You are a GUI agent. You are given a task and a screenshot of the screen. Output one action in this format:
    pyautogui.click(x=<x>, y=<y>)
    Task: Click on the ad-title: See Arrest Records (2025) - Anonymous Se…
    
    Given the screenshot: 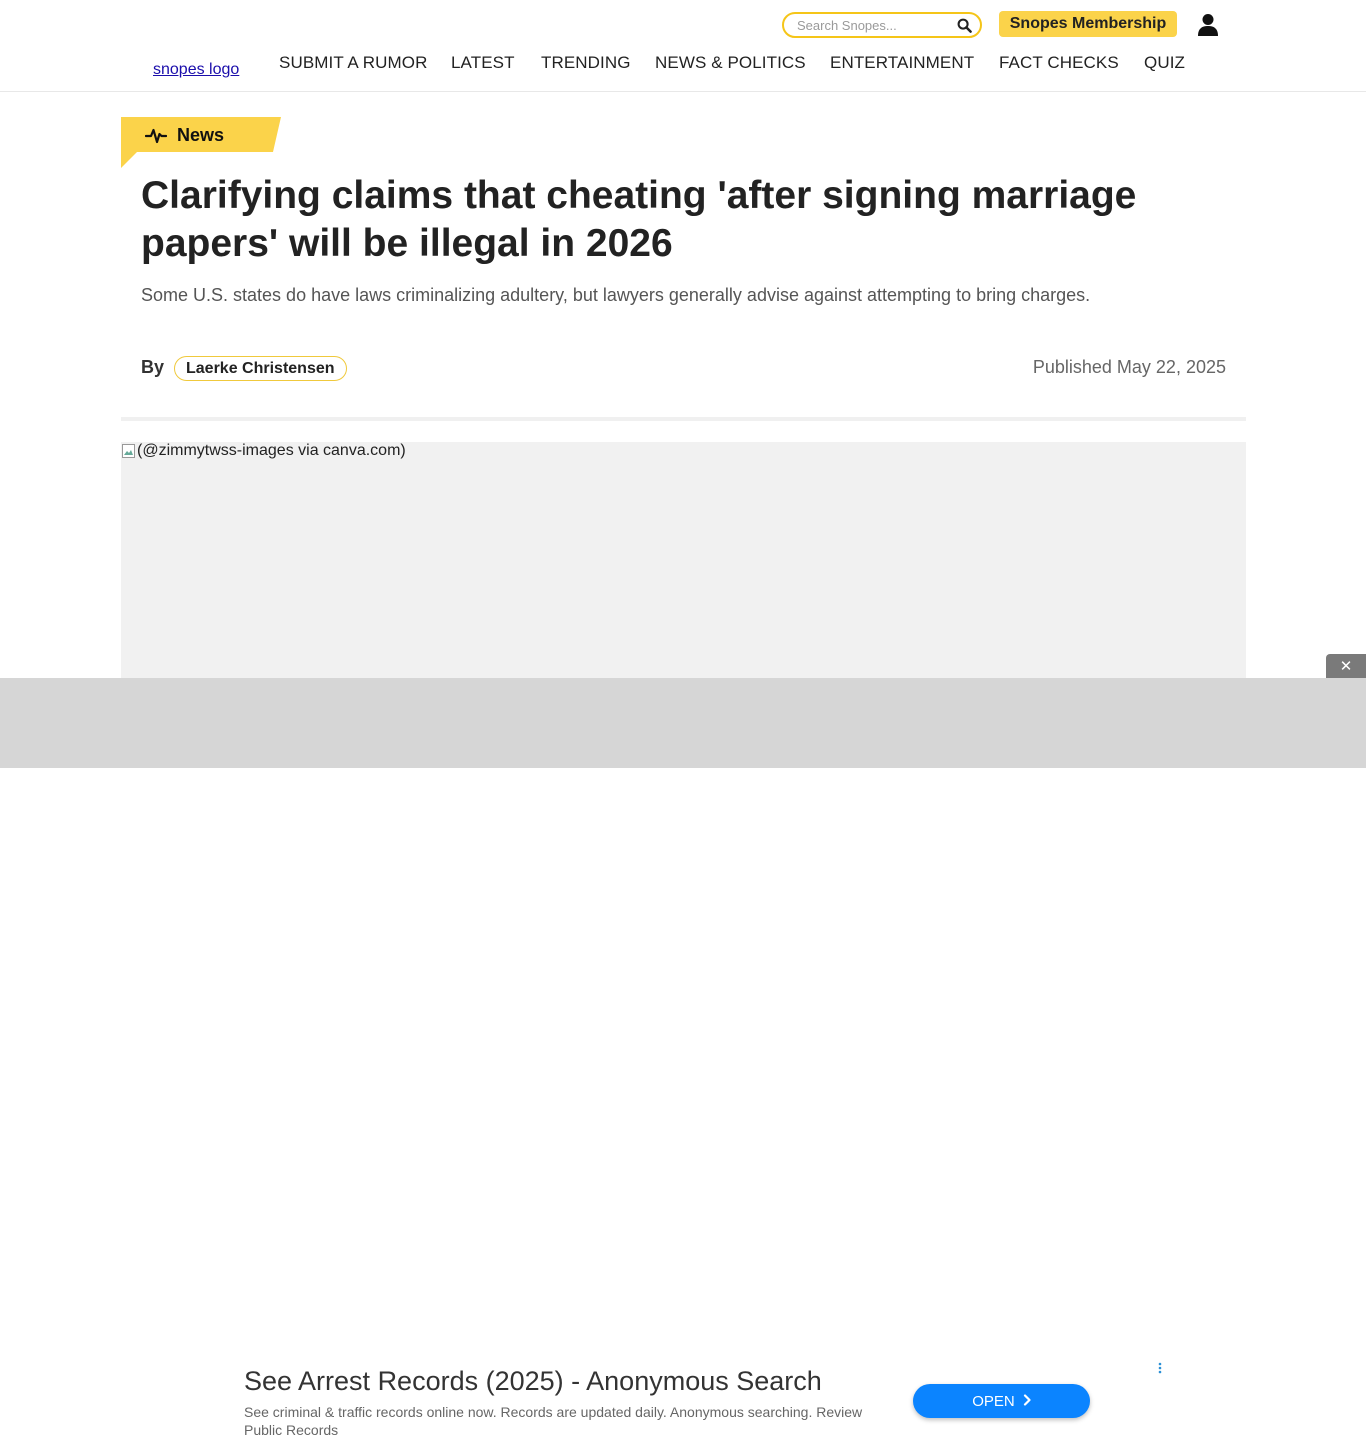 What is the action you would take?
    pyautogui.click(x=533, y=1381)
    